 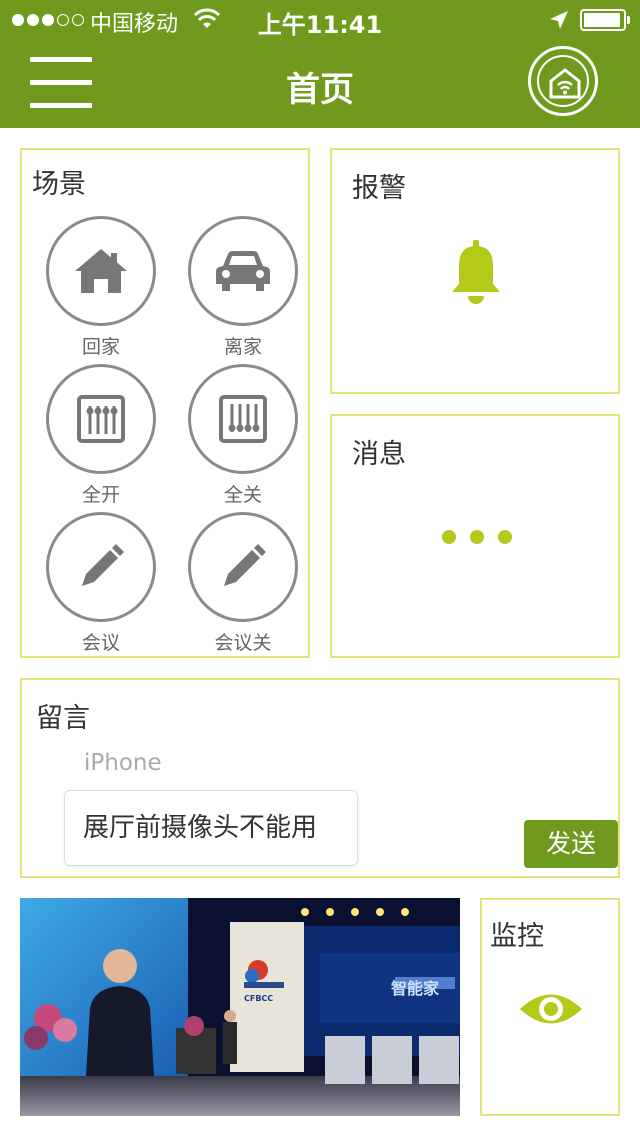 I want to click on scene-label: 会议关, so click(x=243, y=643).